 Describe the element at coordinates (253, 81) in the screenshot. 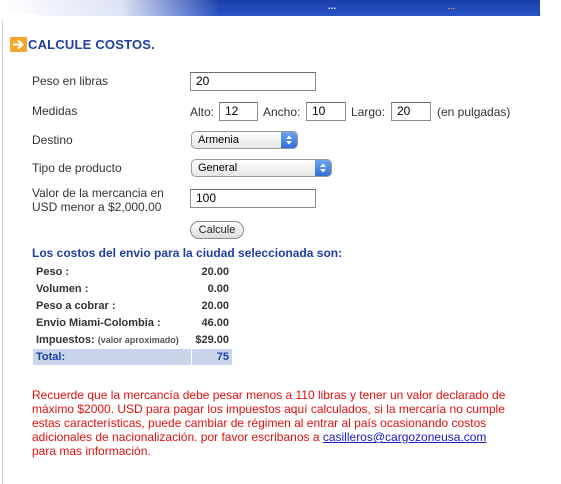

I see `peso-input: 20` at that location.